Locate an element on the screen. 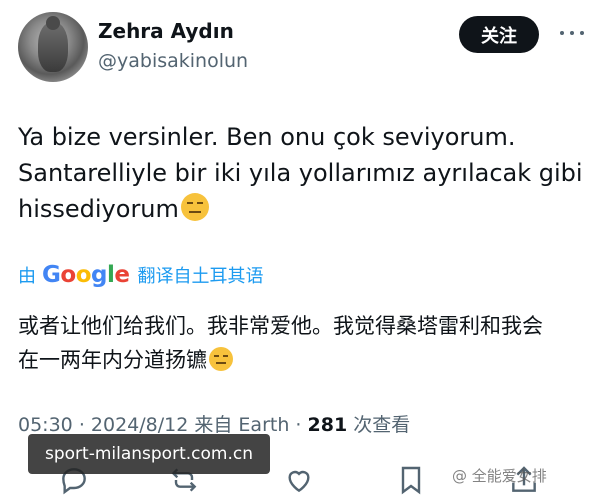 The width and height of the screenshot is (600, 500). views-label: 次查看 is located at coordinates (382, 425).